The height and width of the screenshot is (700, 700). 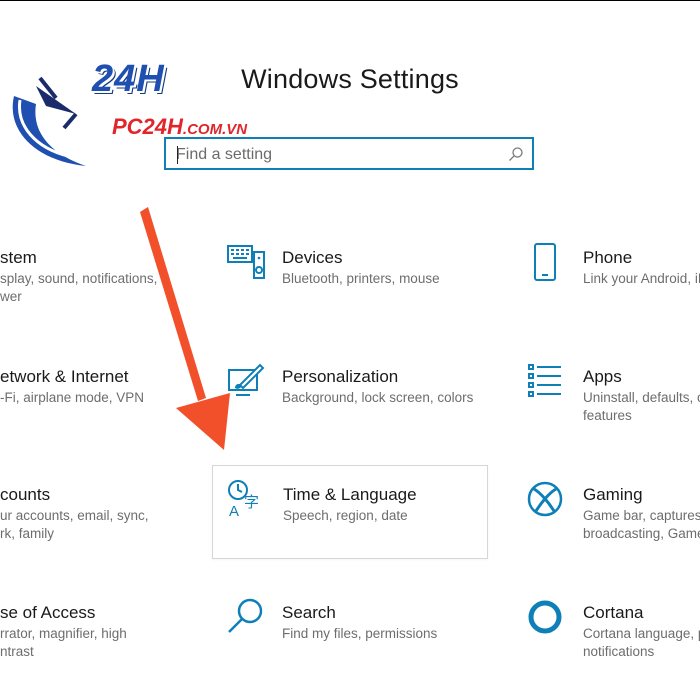 I want to click on tile-desc: rrator, magnifier, high ntrast, so click(x=100, y=643).